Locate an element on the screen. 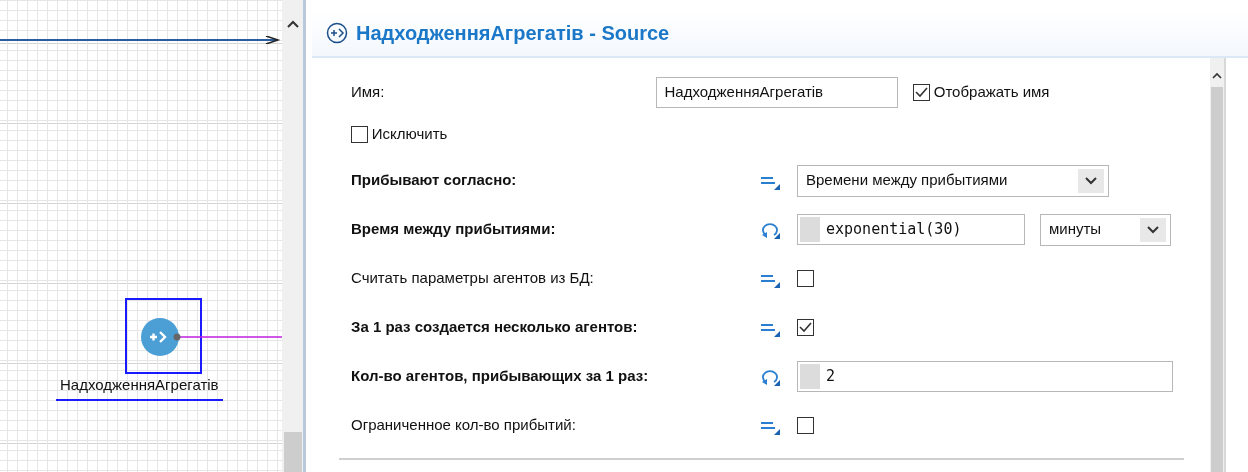 The width and height of the screenshot is (1248, 472). block-selection is located at coordinates (163, 336).